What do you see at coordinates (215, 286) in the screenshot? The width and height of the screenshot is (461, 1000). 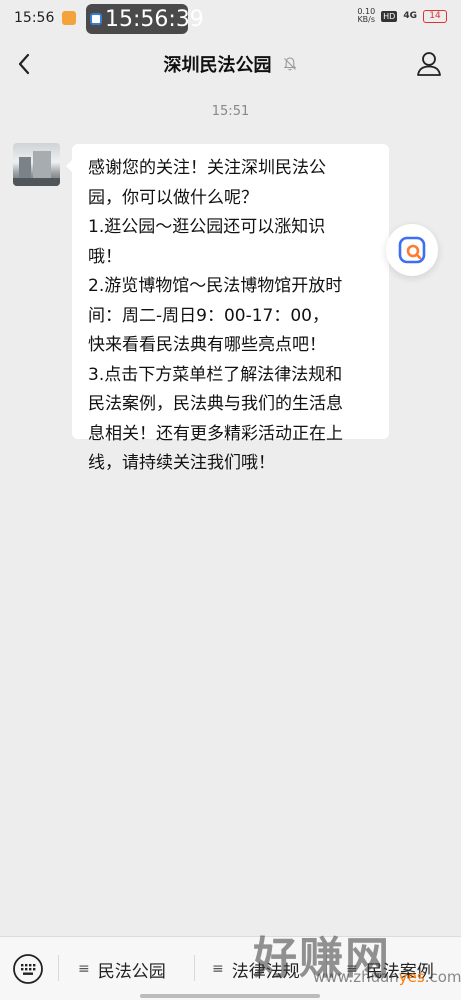 I see `message-line: 2.游览博物馆～民法博物馆开放时` at bounding box center [215, 286].